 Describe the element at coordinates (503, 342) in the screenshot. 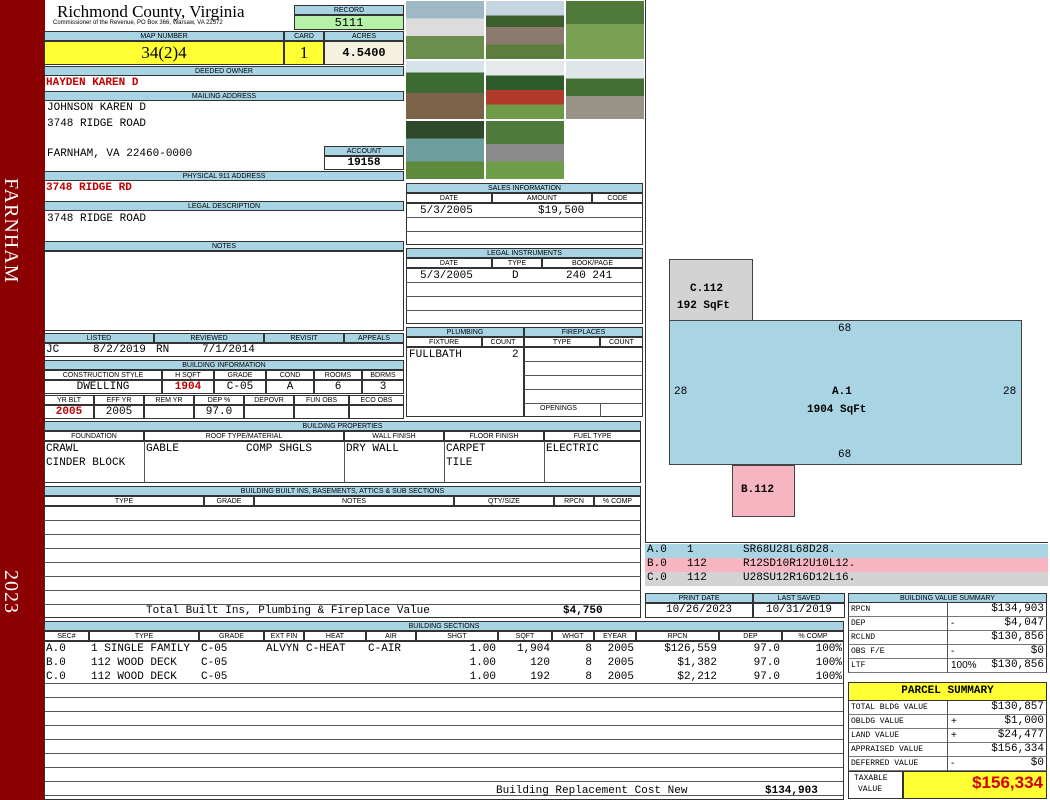

I see `fixture-count-header: COUNT` at that location.